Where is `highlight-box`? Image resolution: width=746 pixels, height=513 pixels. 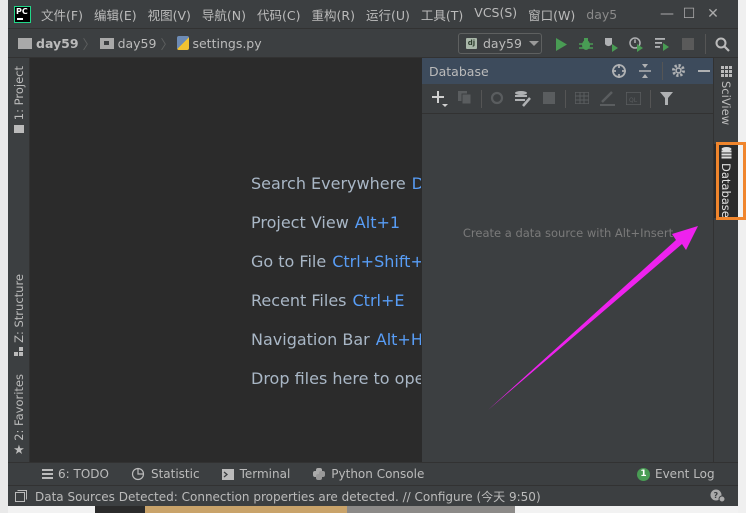
highlight-box is located at coordinates (731, 181).